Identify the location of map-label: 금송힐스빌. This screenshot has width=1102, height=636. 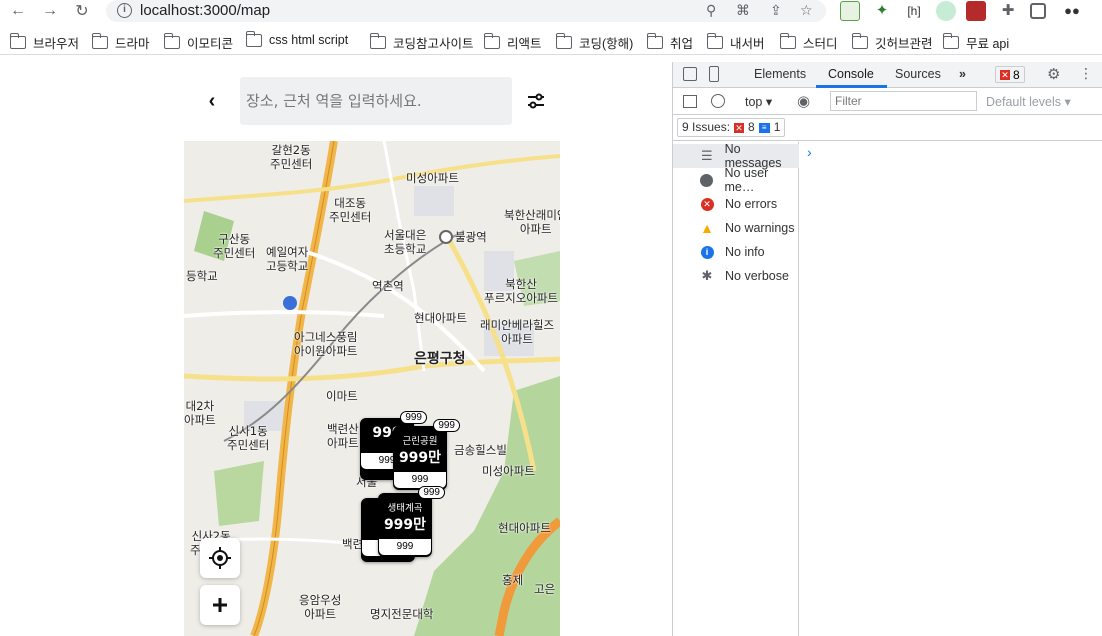
(480, 450).